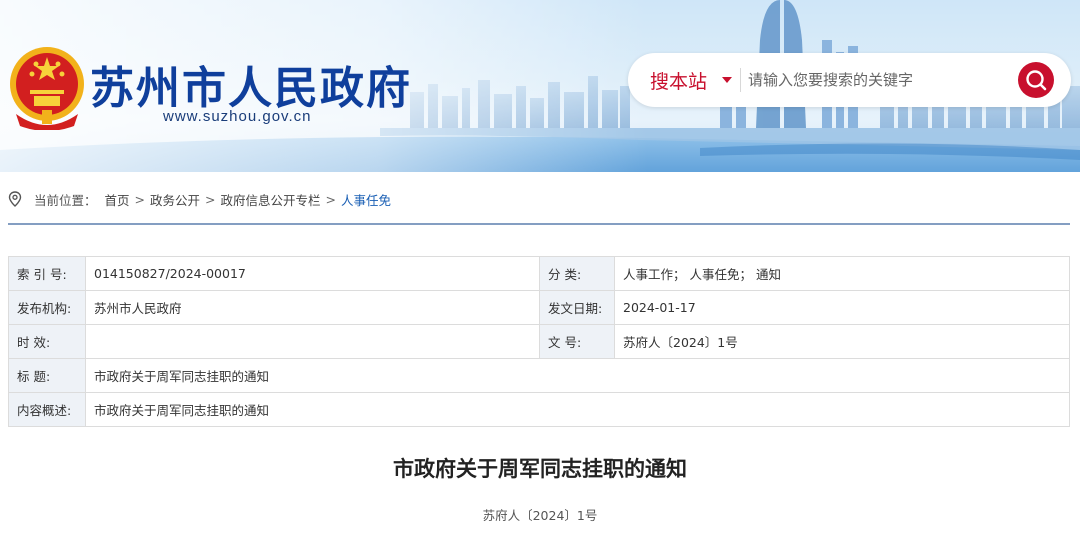  Describe the element at coordinates (577, 273) in the screenshot. I see `category-label: 分 类:` at that location.